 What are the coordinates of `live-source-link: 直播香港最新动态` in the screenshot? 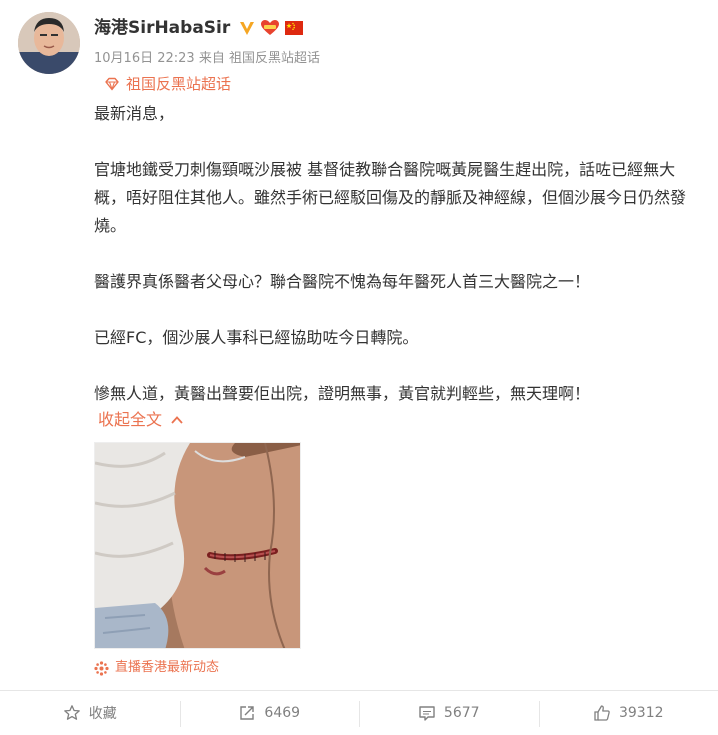 It's located at (156, 668).